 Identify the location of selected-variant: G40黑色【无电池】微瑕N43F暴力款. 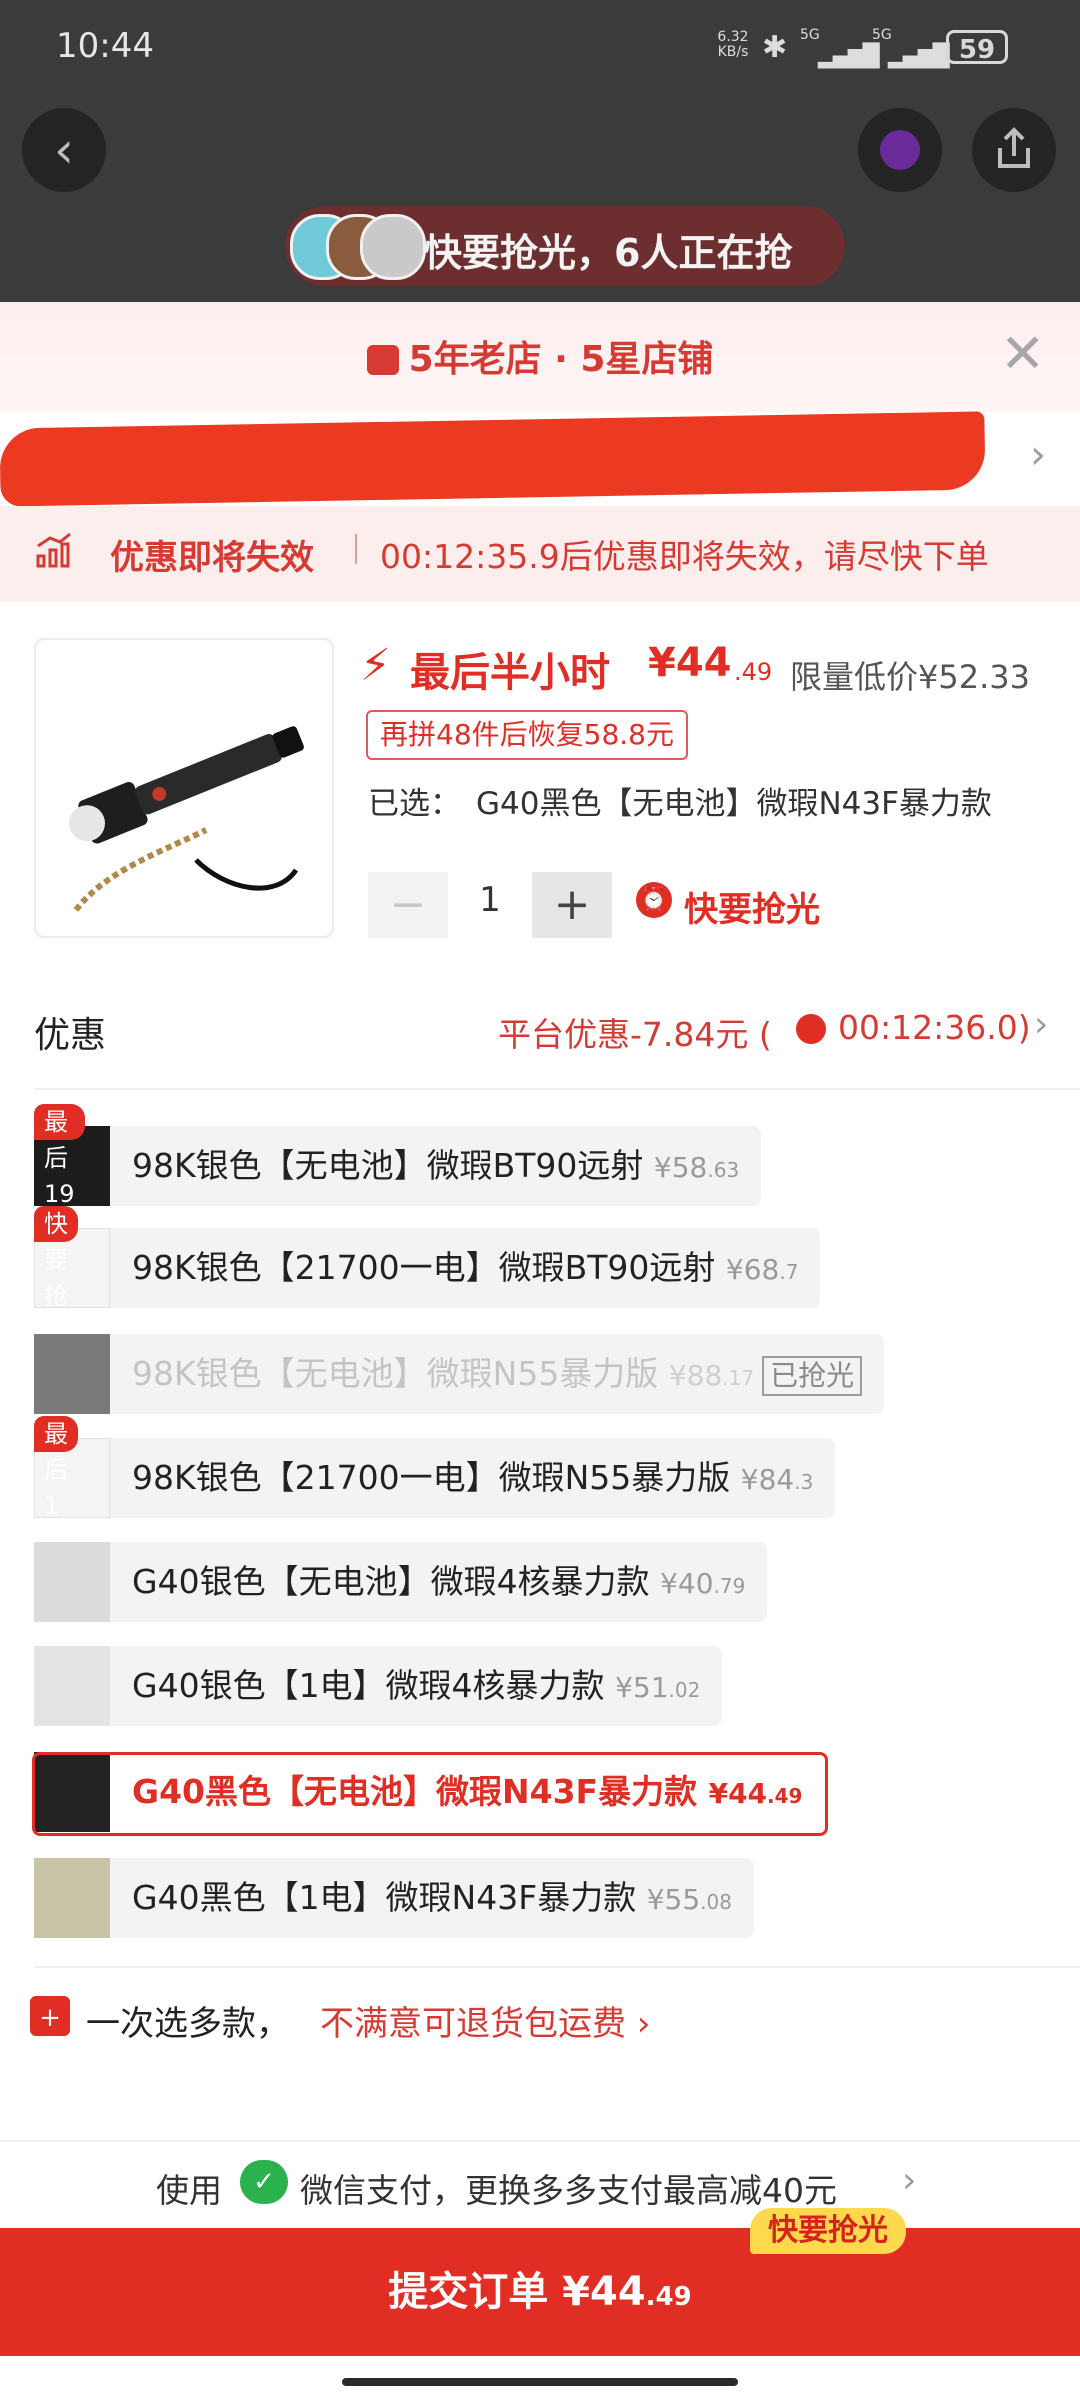
(734, 804).